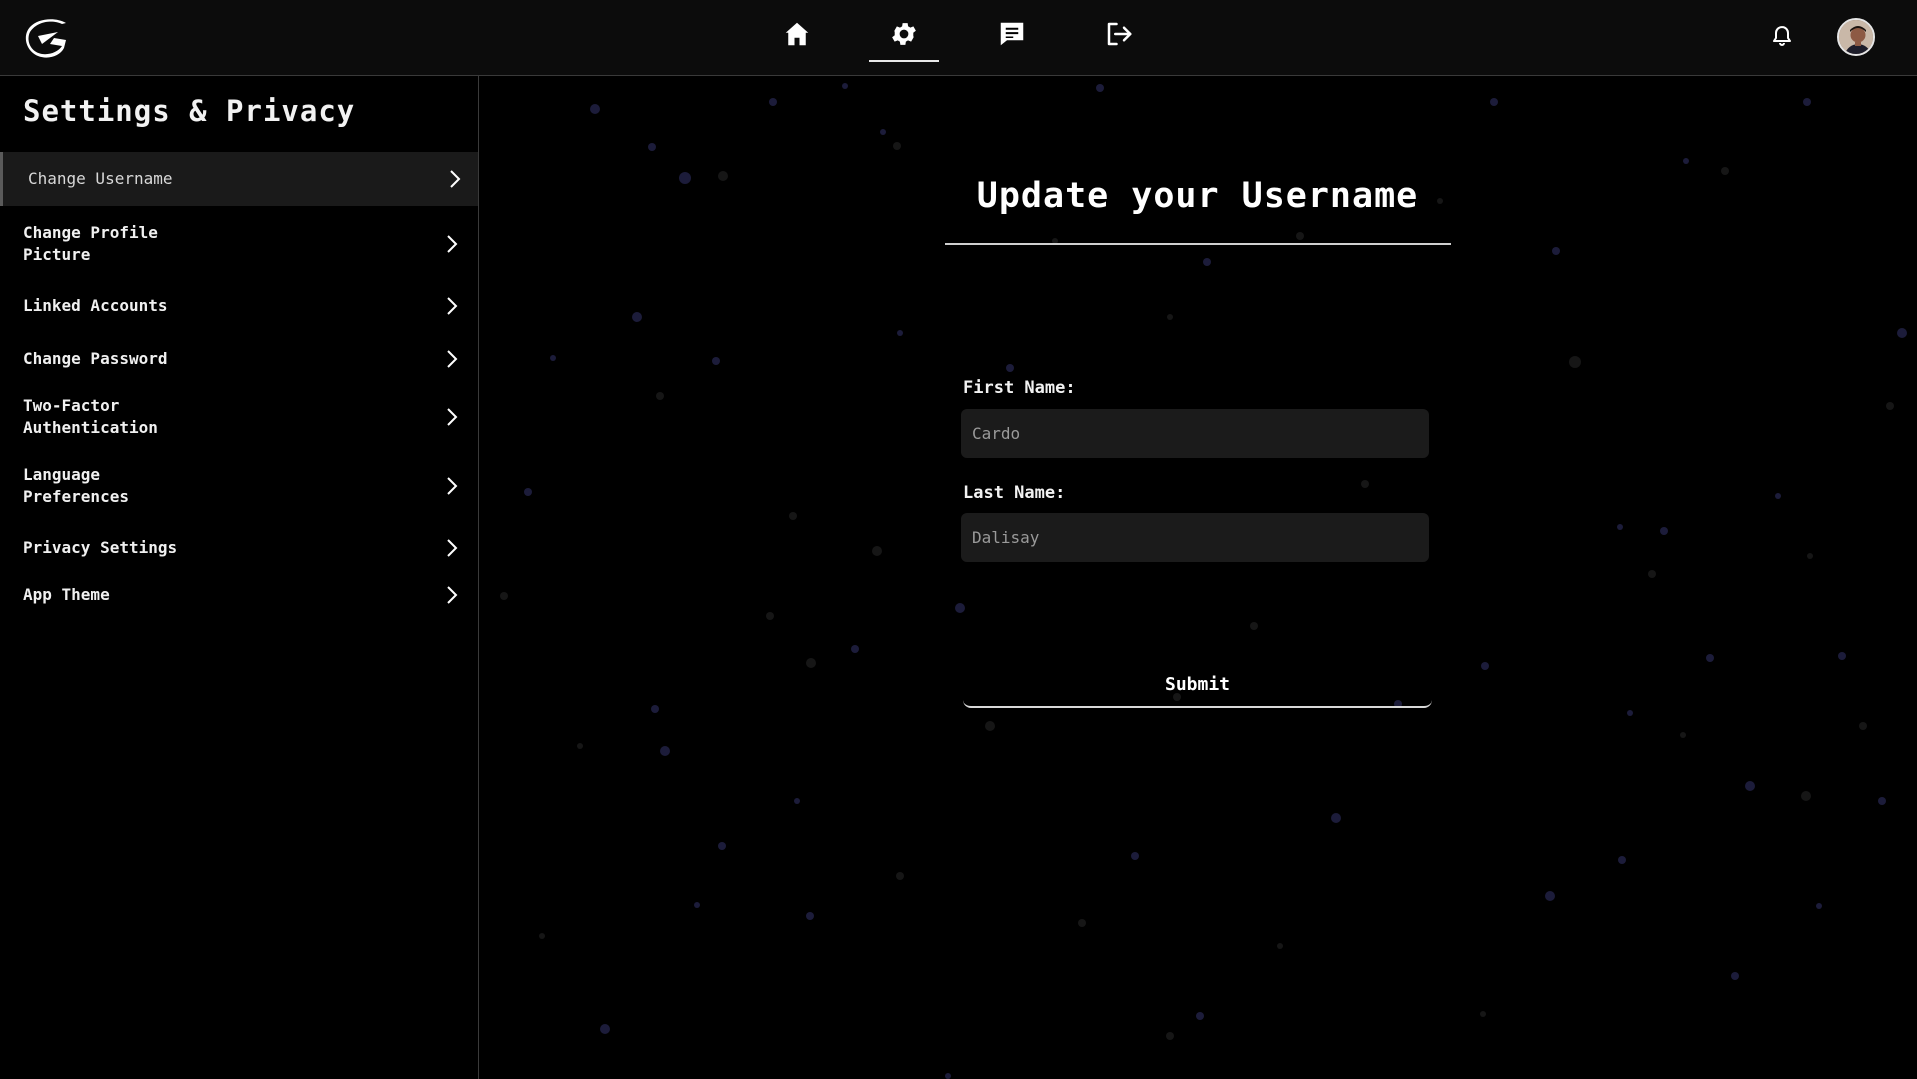 This screenshot has width=1917, height=1079. What do you see at coordinates (100, 547) in the screenshot?
I see `sidebar-item-label: Privacy Settings` at bounding box center [100, 547].